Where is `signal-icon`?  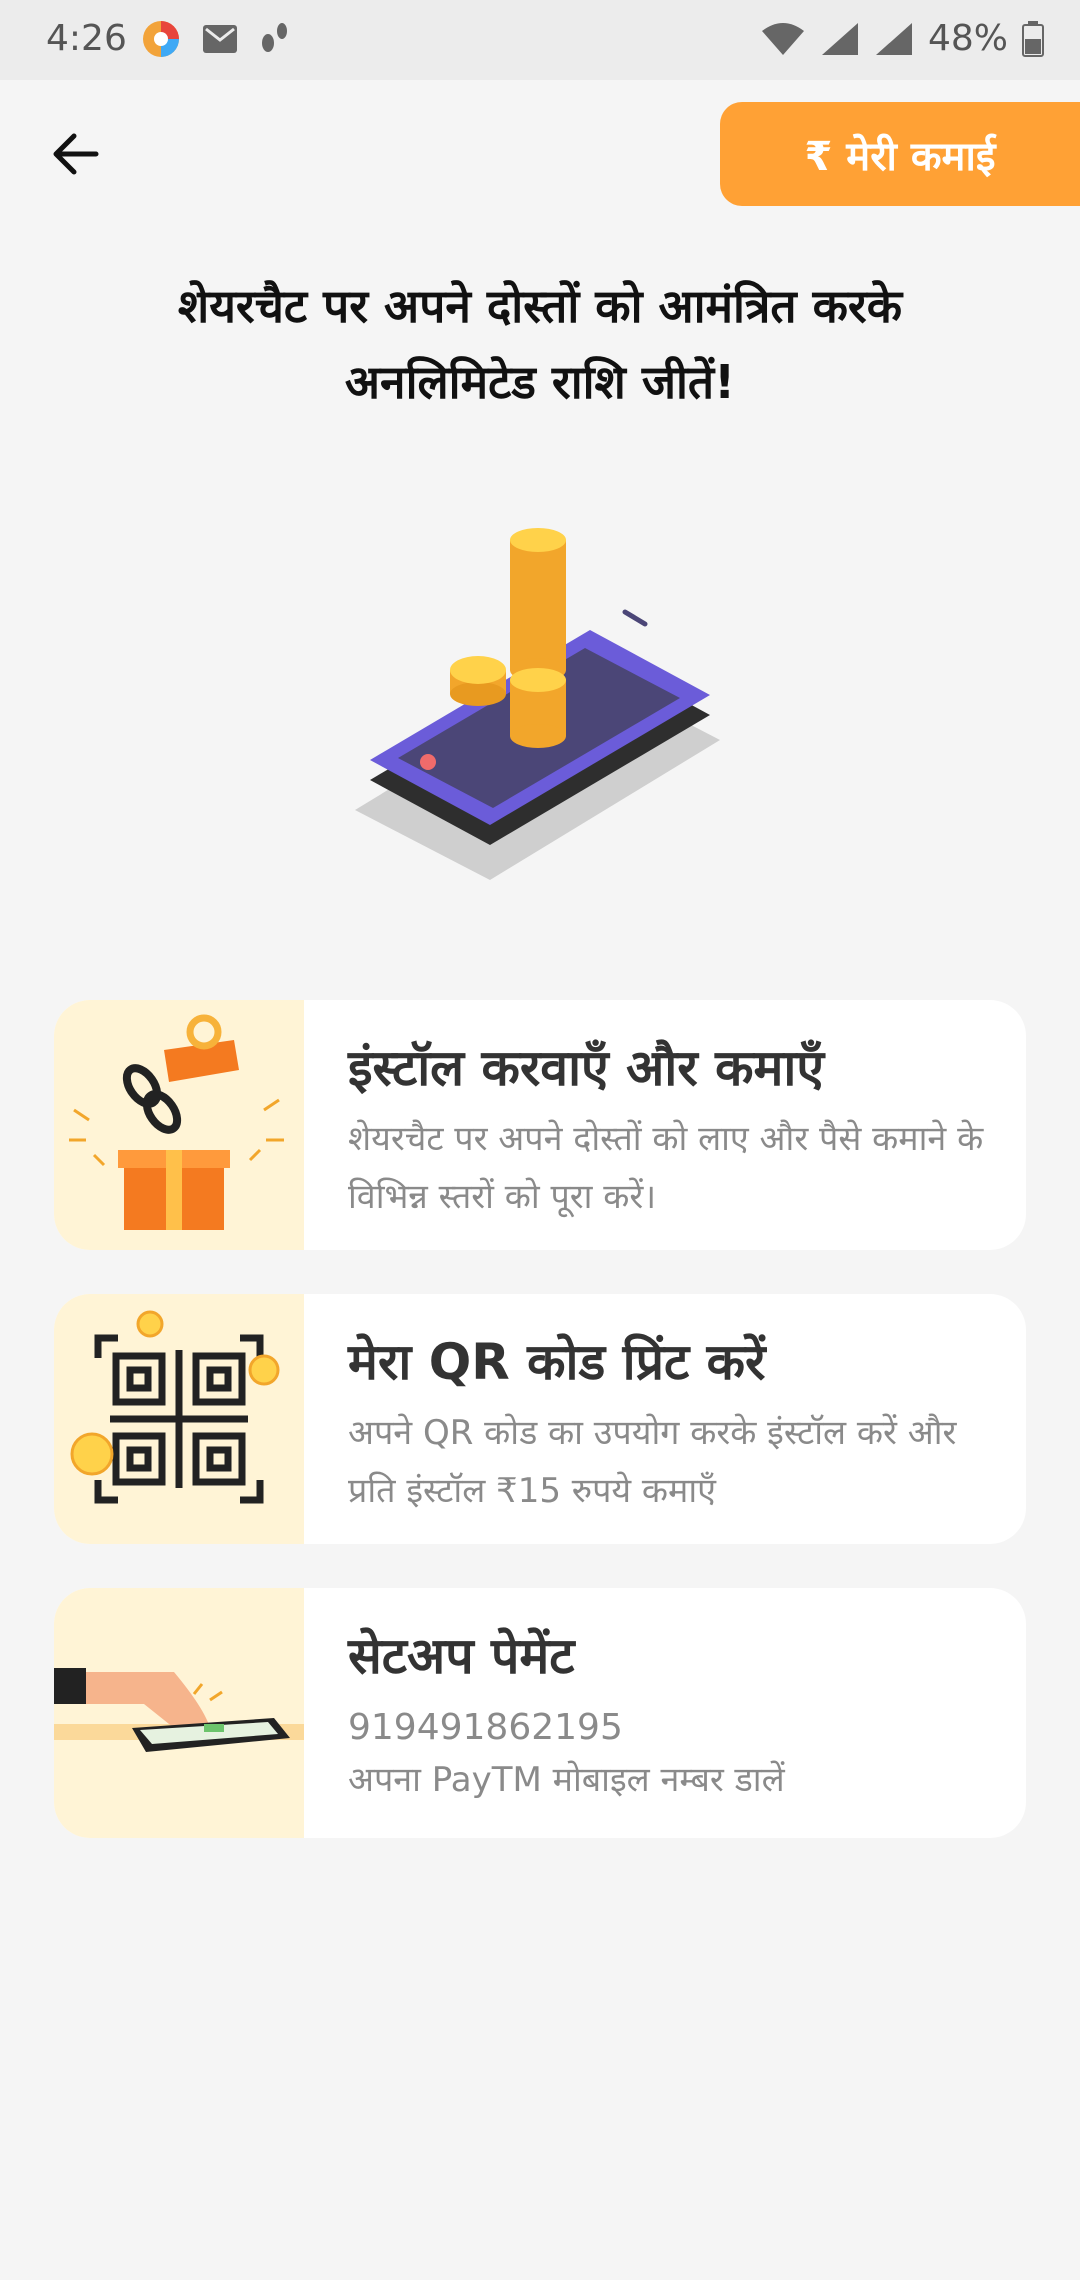
signal-icon is located at coordinates (839, 38).